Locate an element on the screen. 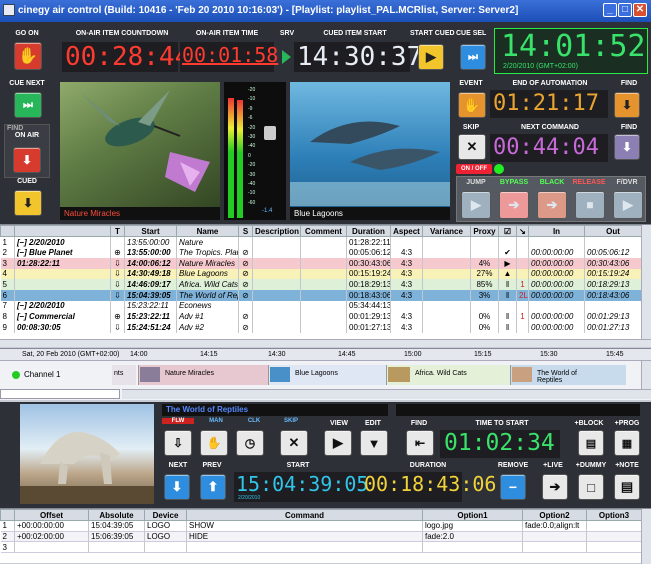  cmd-col-device: Device is located at coordinates (165, 515).